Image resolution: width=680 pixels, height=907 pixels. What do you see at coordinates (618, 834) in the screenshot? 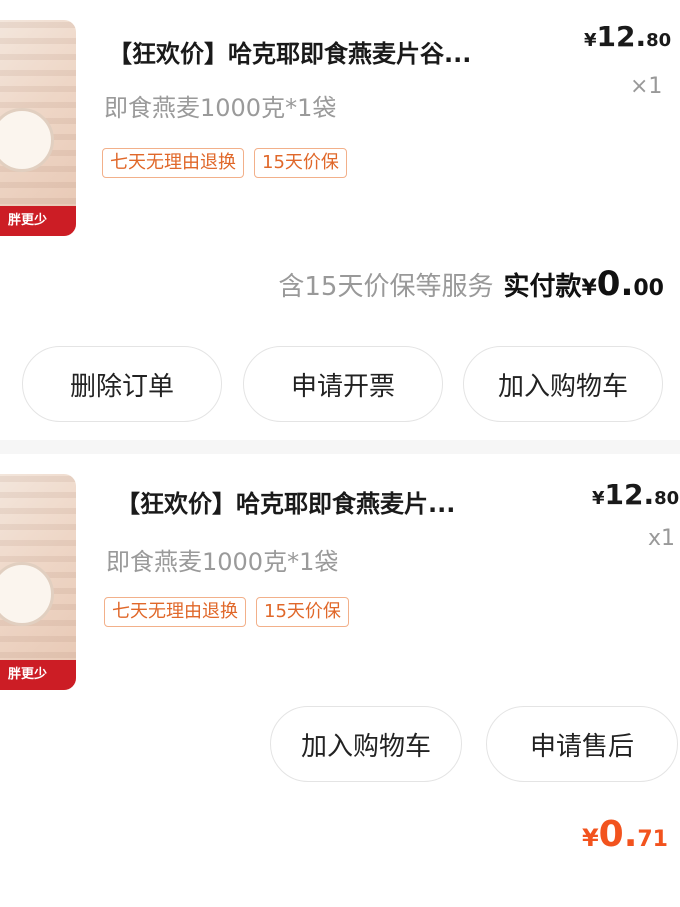
I see `total-integer: 0.` at bounding box center [618, 834].